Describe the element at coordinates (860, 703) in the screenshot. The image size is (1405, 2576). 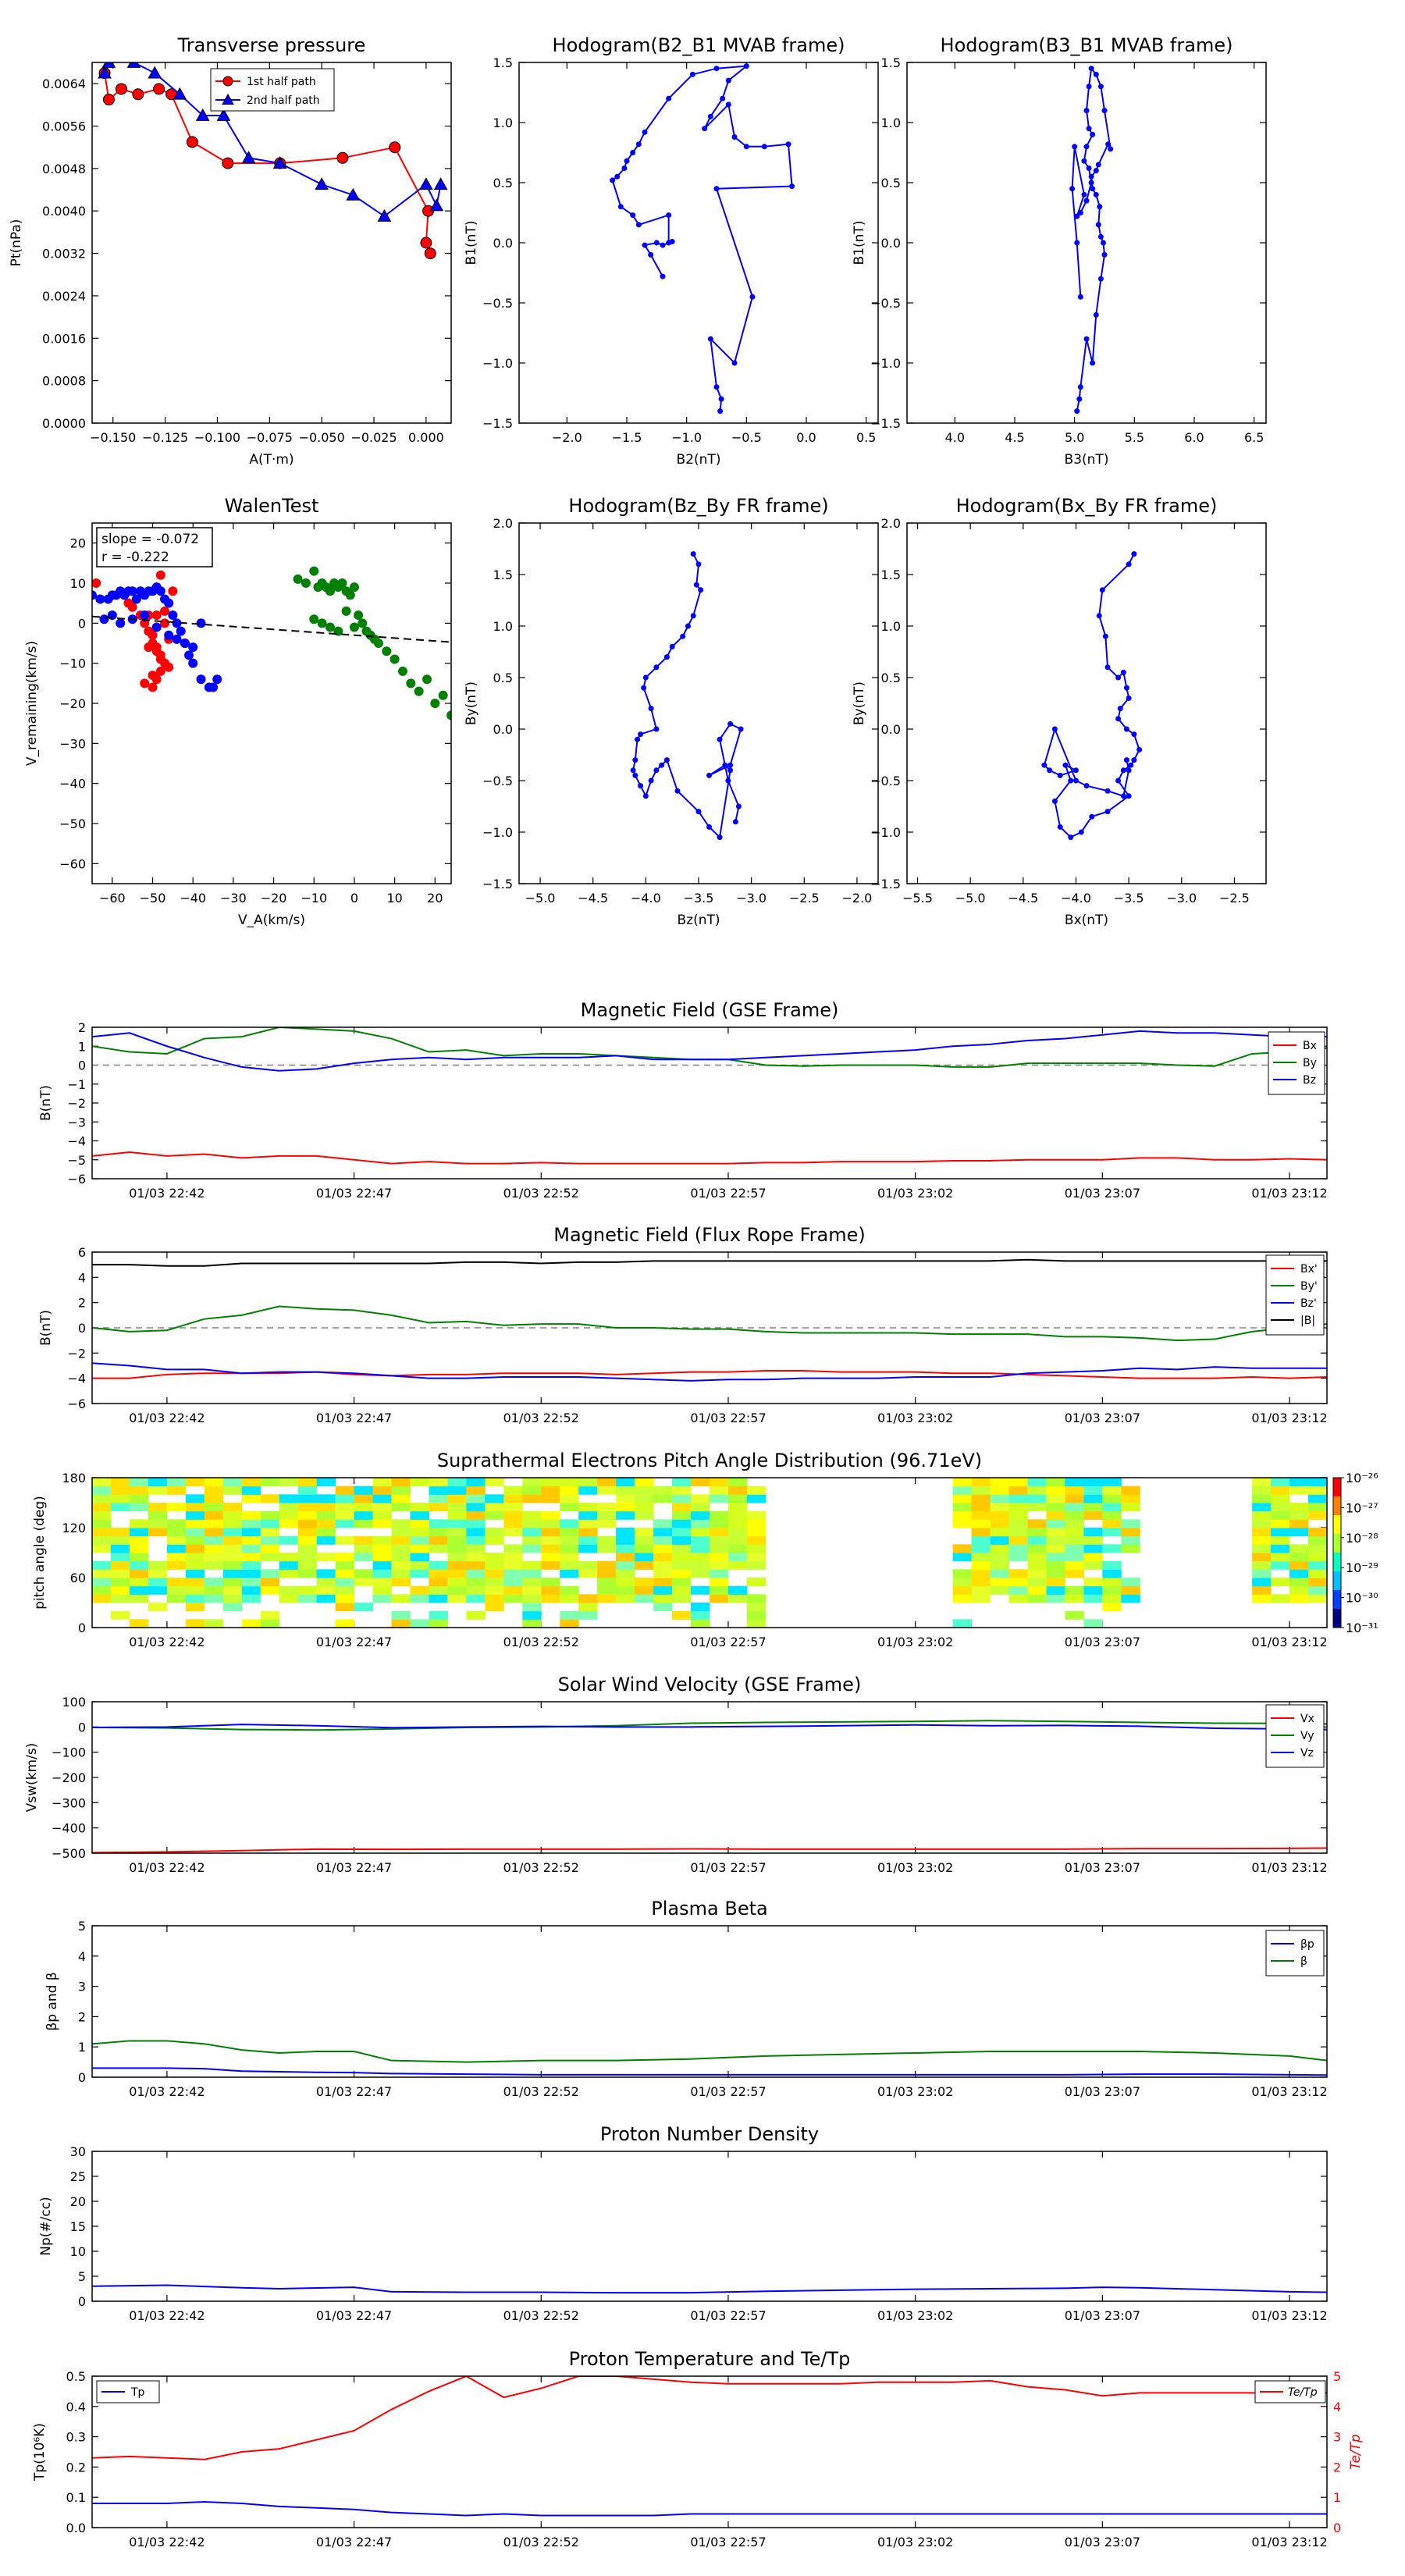
I see `y-axis-label: By(nT)` at that location.